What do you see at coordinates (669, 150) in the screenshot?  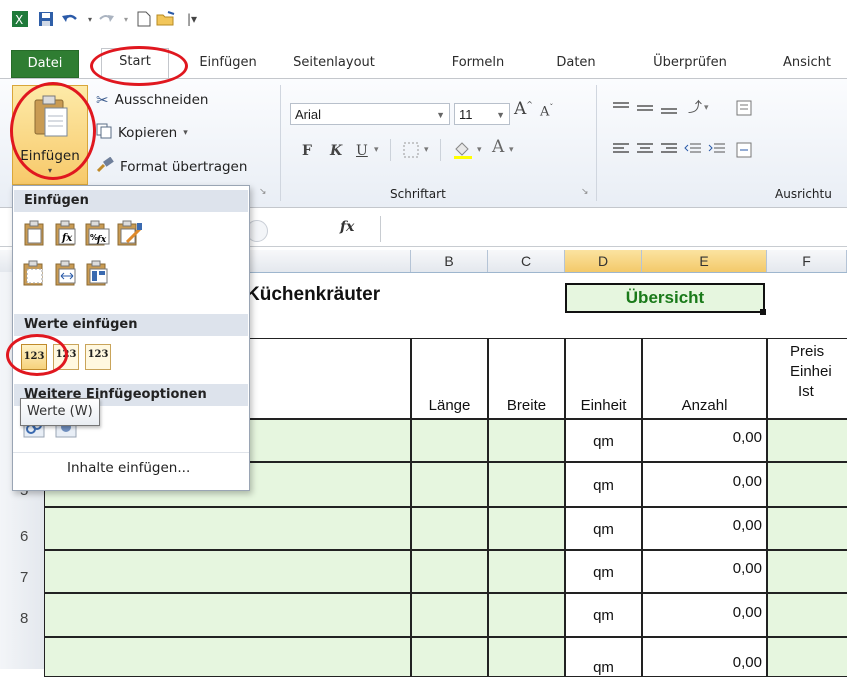 I see `align-right-icon` at bounding box center [669, 150].